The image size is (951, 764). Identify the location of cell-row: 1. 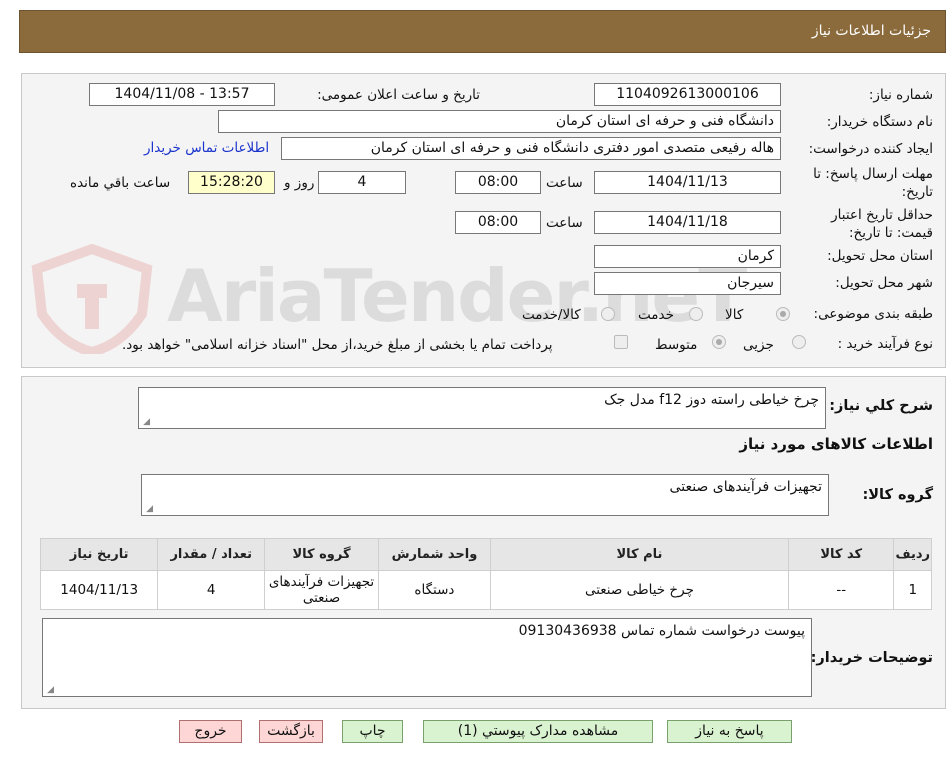
(912, 590).